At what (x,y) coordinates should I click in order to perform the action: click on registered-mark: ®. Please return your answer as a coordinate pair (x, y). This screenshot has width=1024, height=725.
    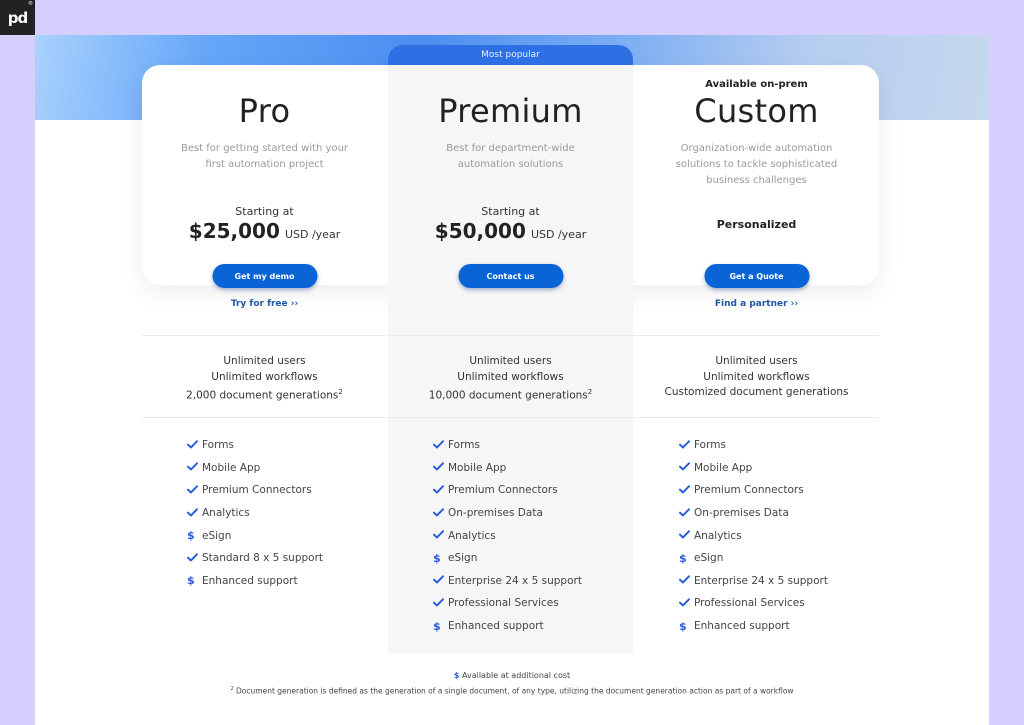
    Looking at the image, I should click on (30, 4).